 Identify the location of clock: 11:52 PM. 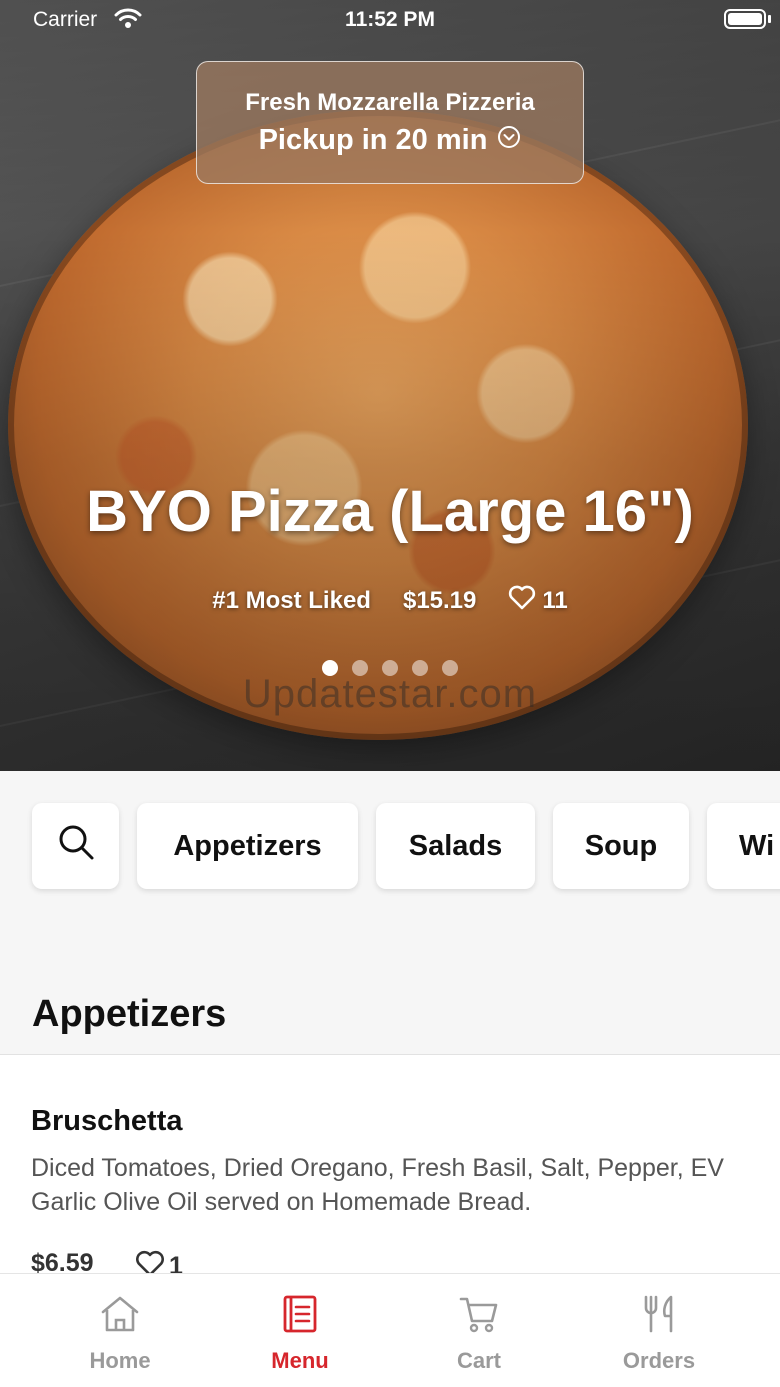
(390, 19).